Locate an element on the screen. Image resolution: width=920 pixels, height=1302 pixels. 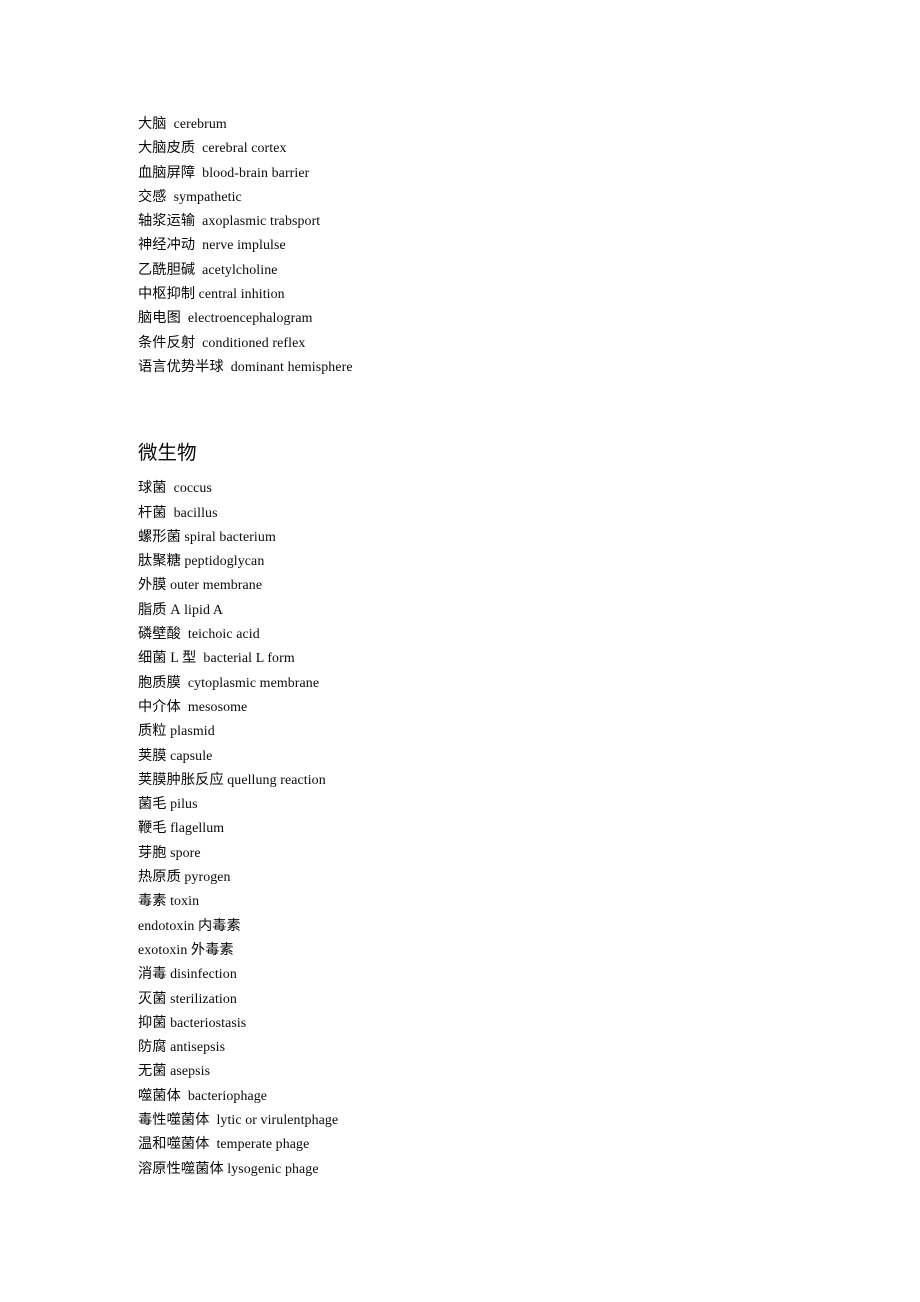
glossary-entry: 灭菌 sterilization is located at coordinates (488, 999).